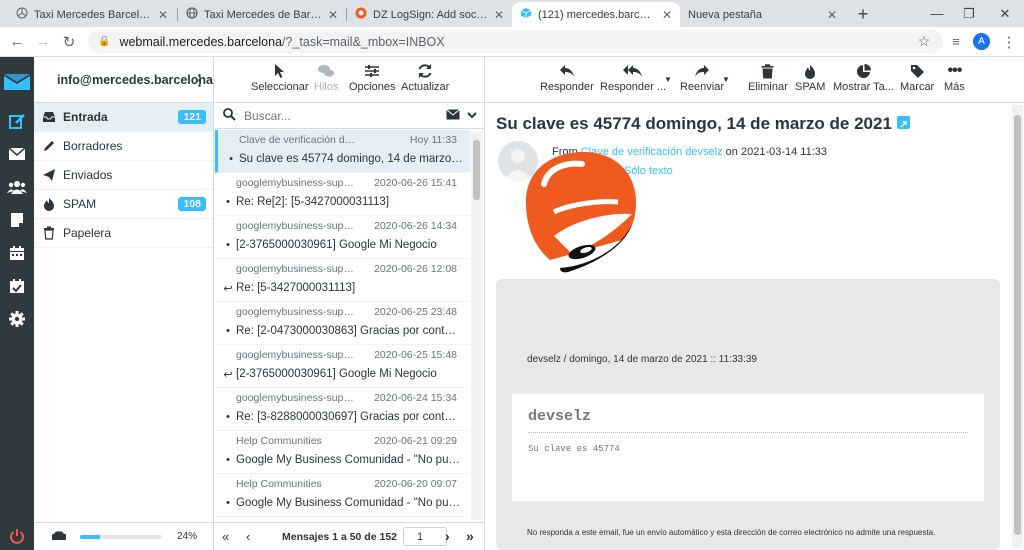  I want to click on calendar-icon, so click(17, 253).